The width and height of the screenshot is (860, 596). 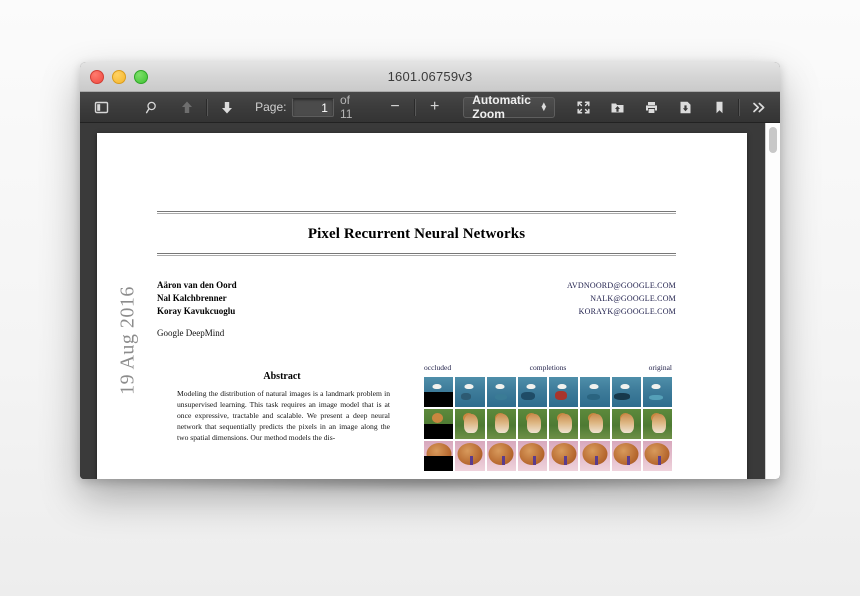 I want to click on author-name: Aäron van den Oord, so click(x=197, y=285).